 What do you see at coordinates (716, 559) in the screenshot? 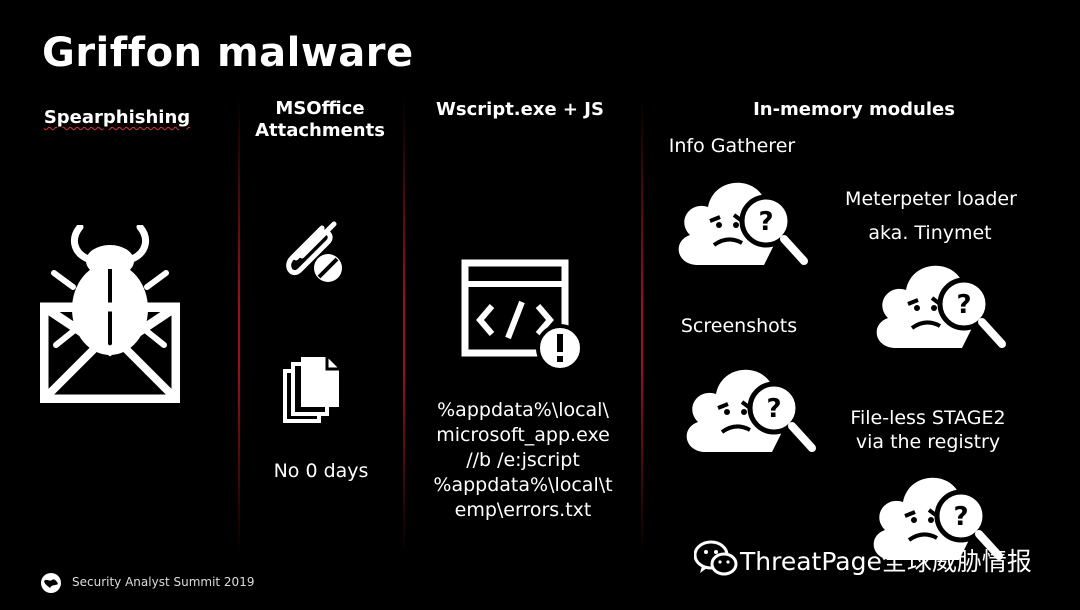
I see `wechat-icon` at bounding box center [716, 559].